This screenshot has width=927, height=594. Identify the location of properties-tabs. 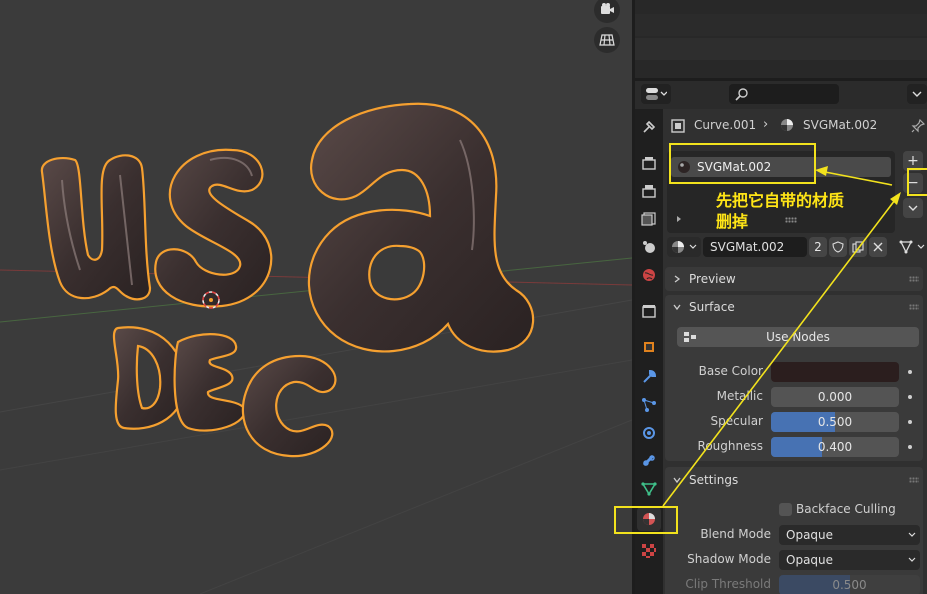
(649, 351).